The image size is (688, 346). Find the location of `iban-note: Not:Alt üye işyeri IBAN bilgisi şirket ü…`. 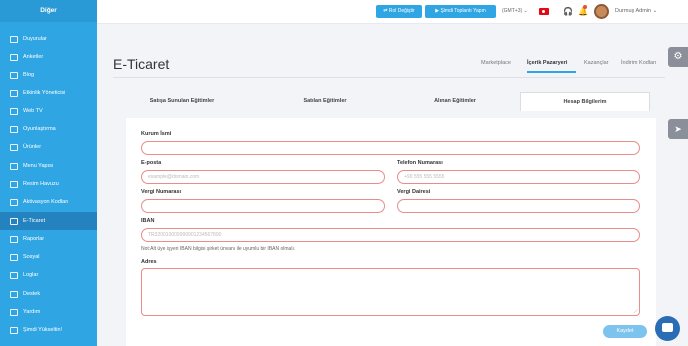

iban-note: Not:Alt üye işyeri IBAN bilgisi şirket ü… is located at coordinates (218, 249).